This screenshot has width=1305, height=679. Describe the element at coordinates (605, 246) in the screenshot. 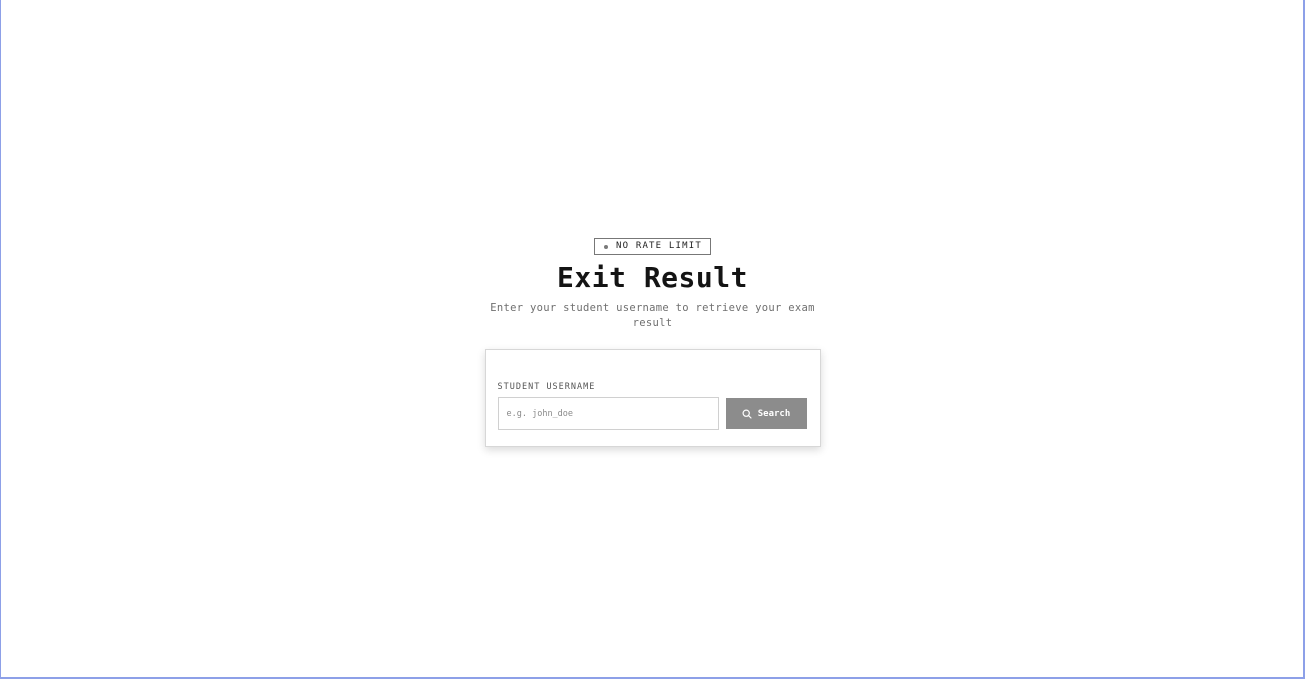

I see `status-dot` at that location.